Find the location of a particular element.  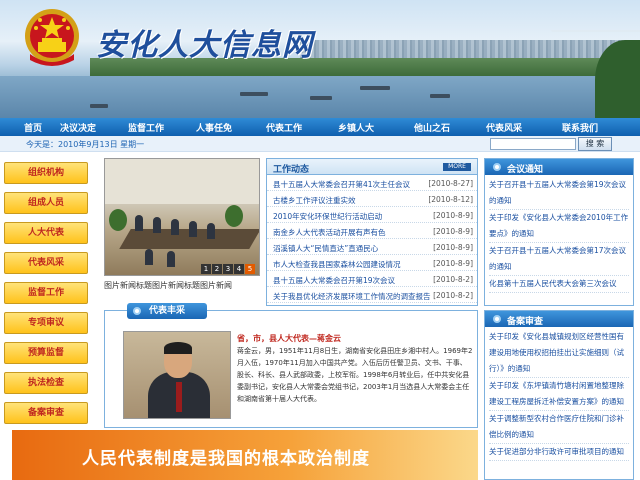

list-item: 关于我县优化经济发展环境工作情况的调查报告 [2010-8-2] is located at coordinates (372, 295).